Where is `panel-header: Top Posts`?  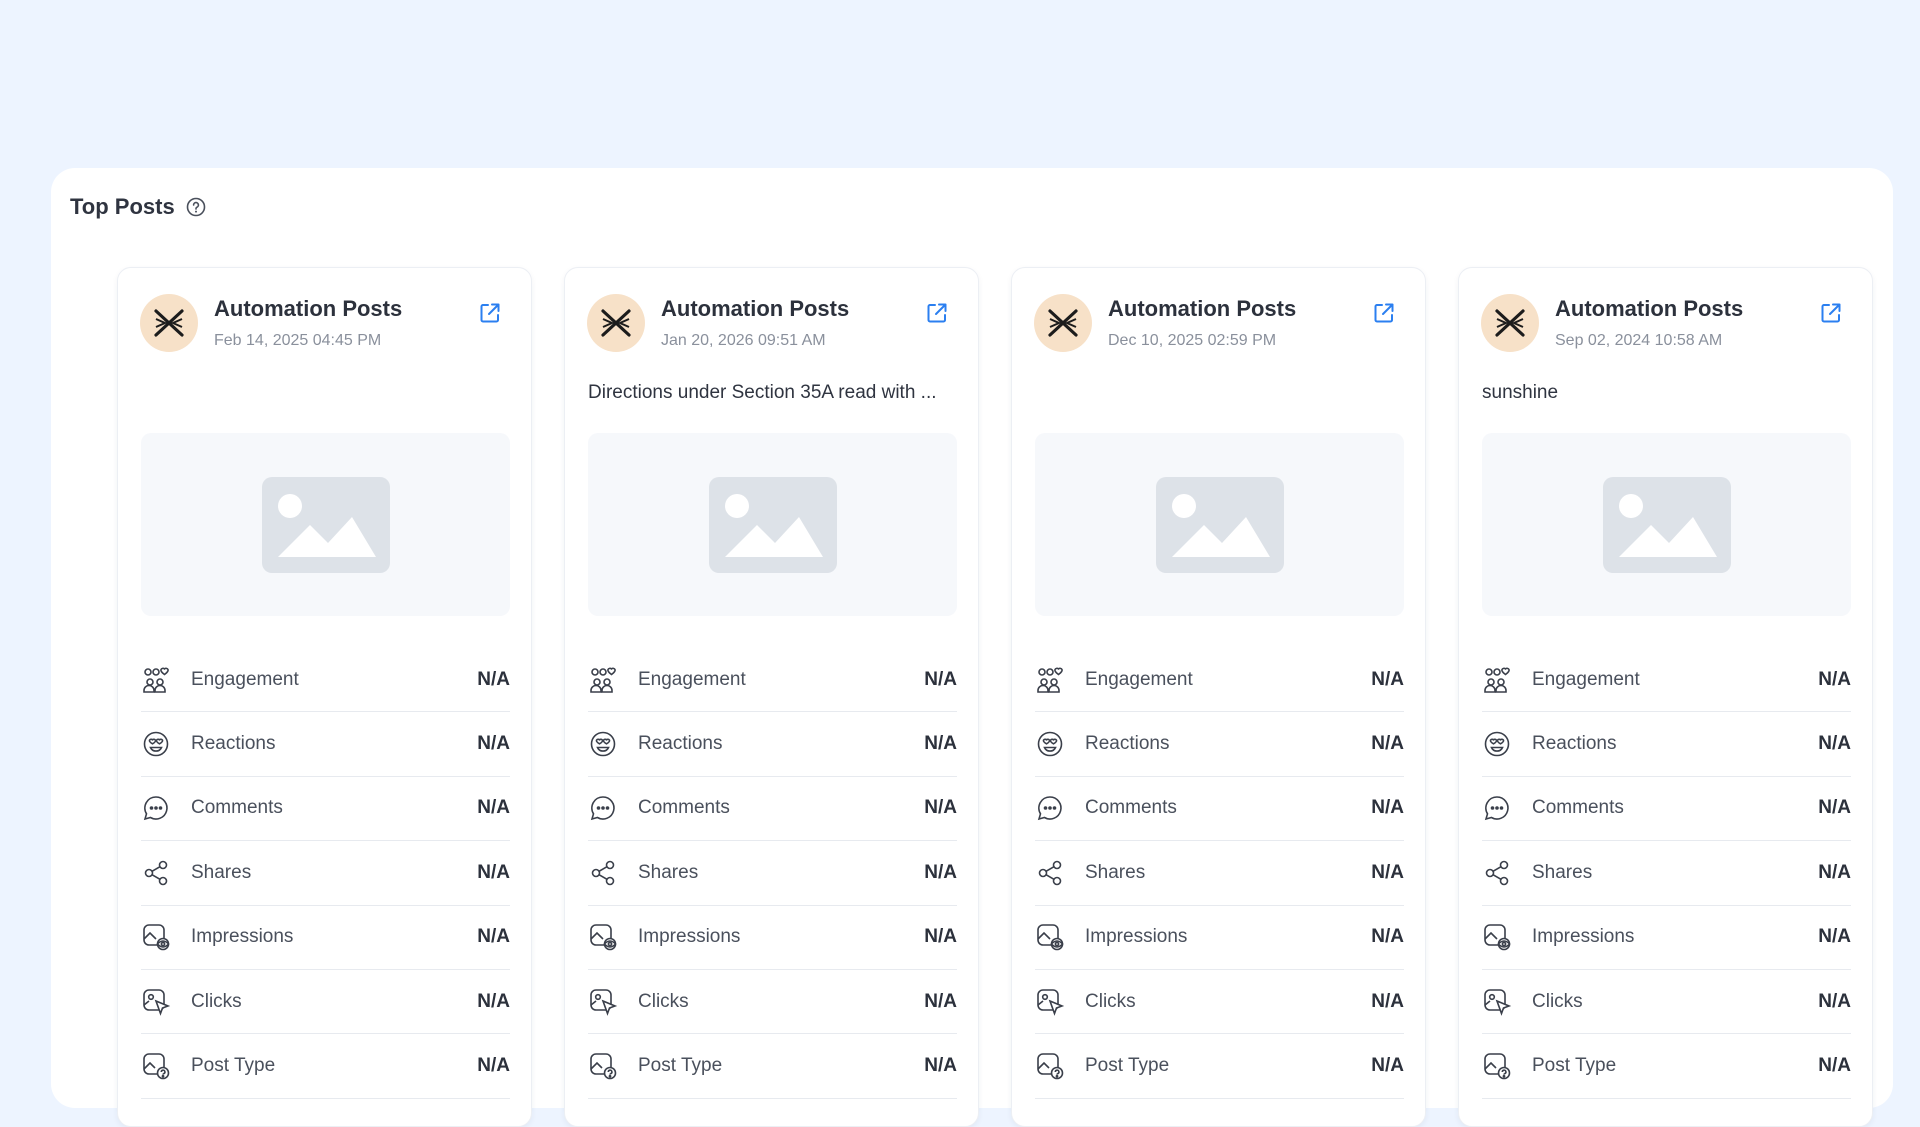 panel-header: Top Posts is located at coordinates (138, 207).